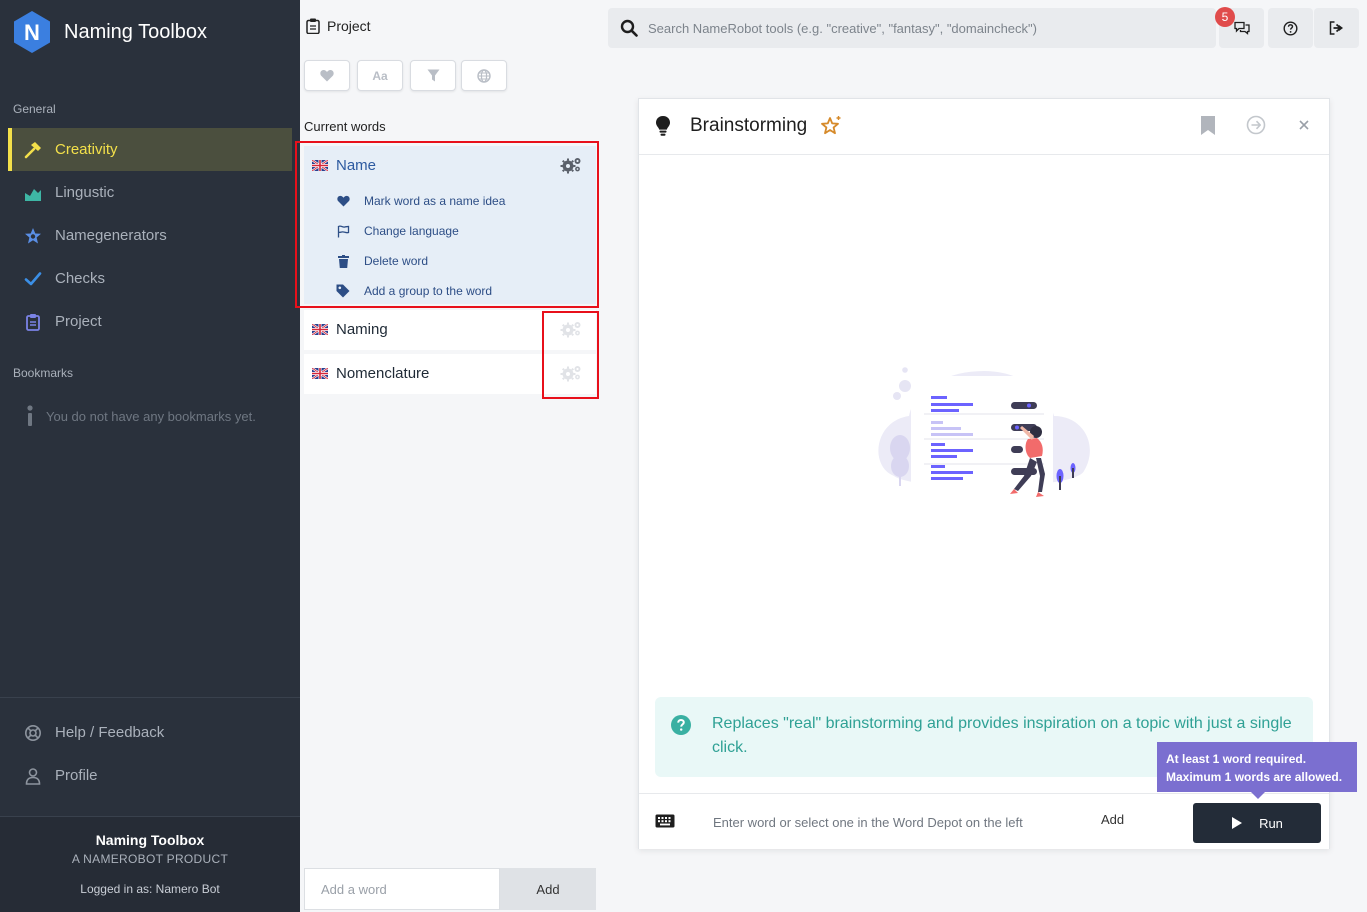 This screenshot has height=912, width=1367. I want to click on current-words-label: Current words, so click(345, 126).